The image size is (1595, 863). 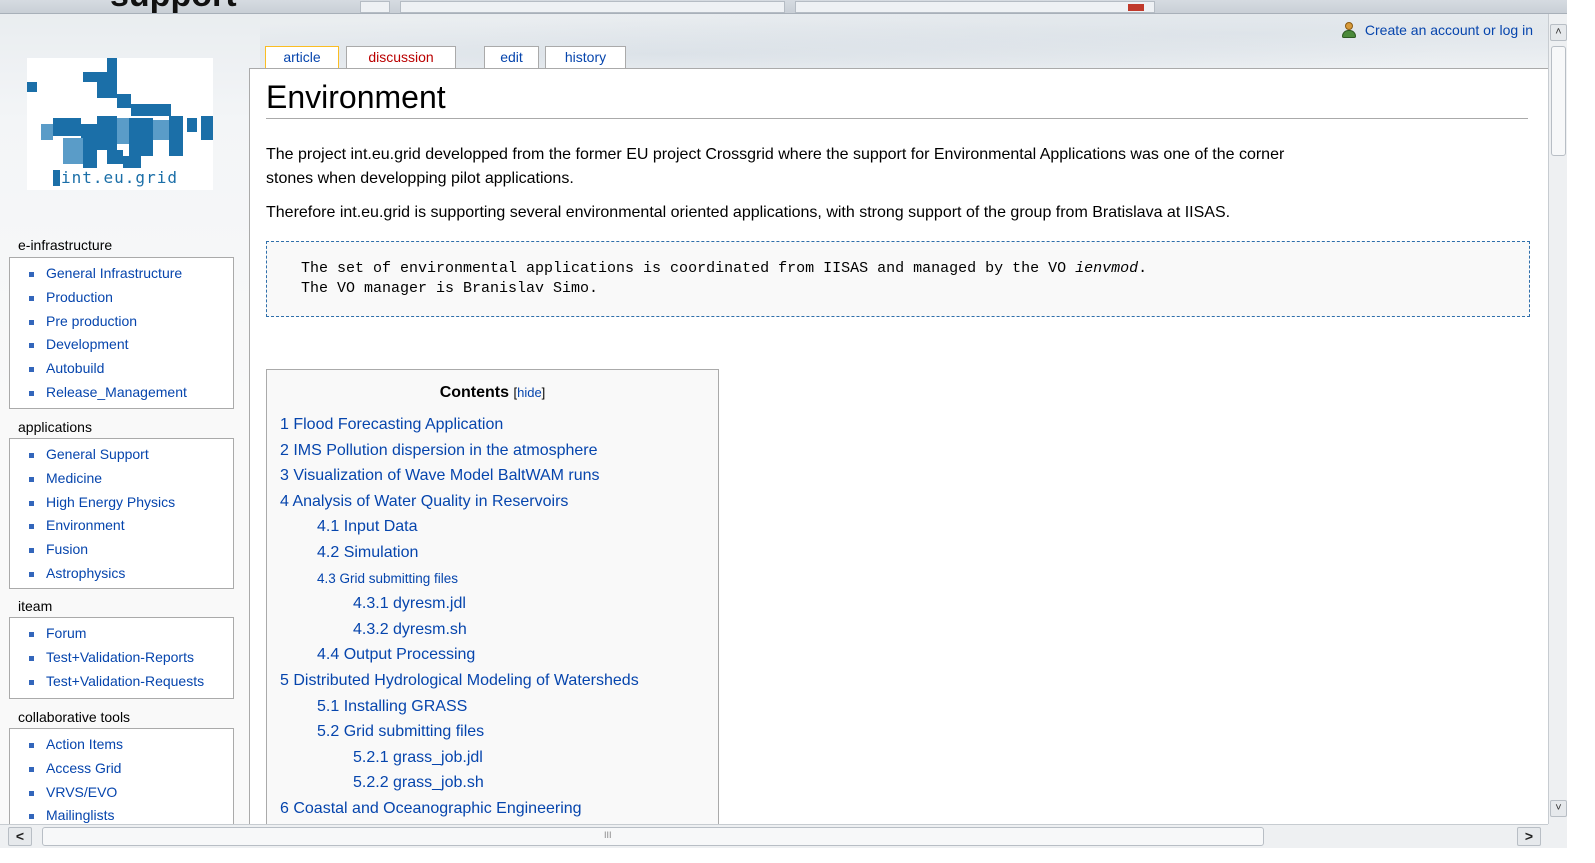 What do you see at coordinates (1557, 836) in the screenshot?
I see `scrollbar-corner` at bounding box center [1557, 836].